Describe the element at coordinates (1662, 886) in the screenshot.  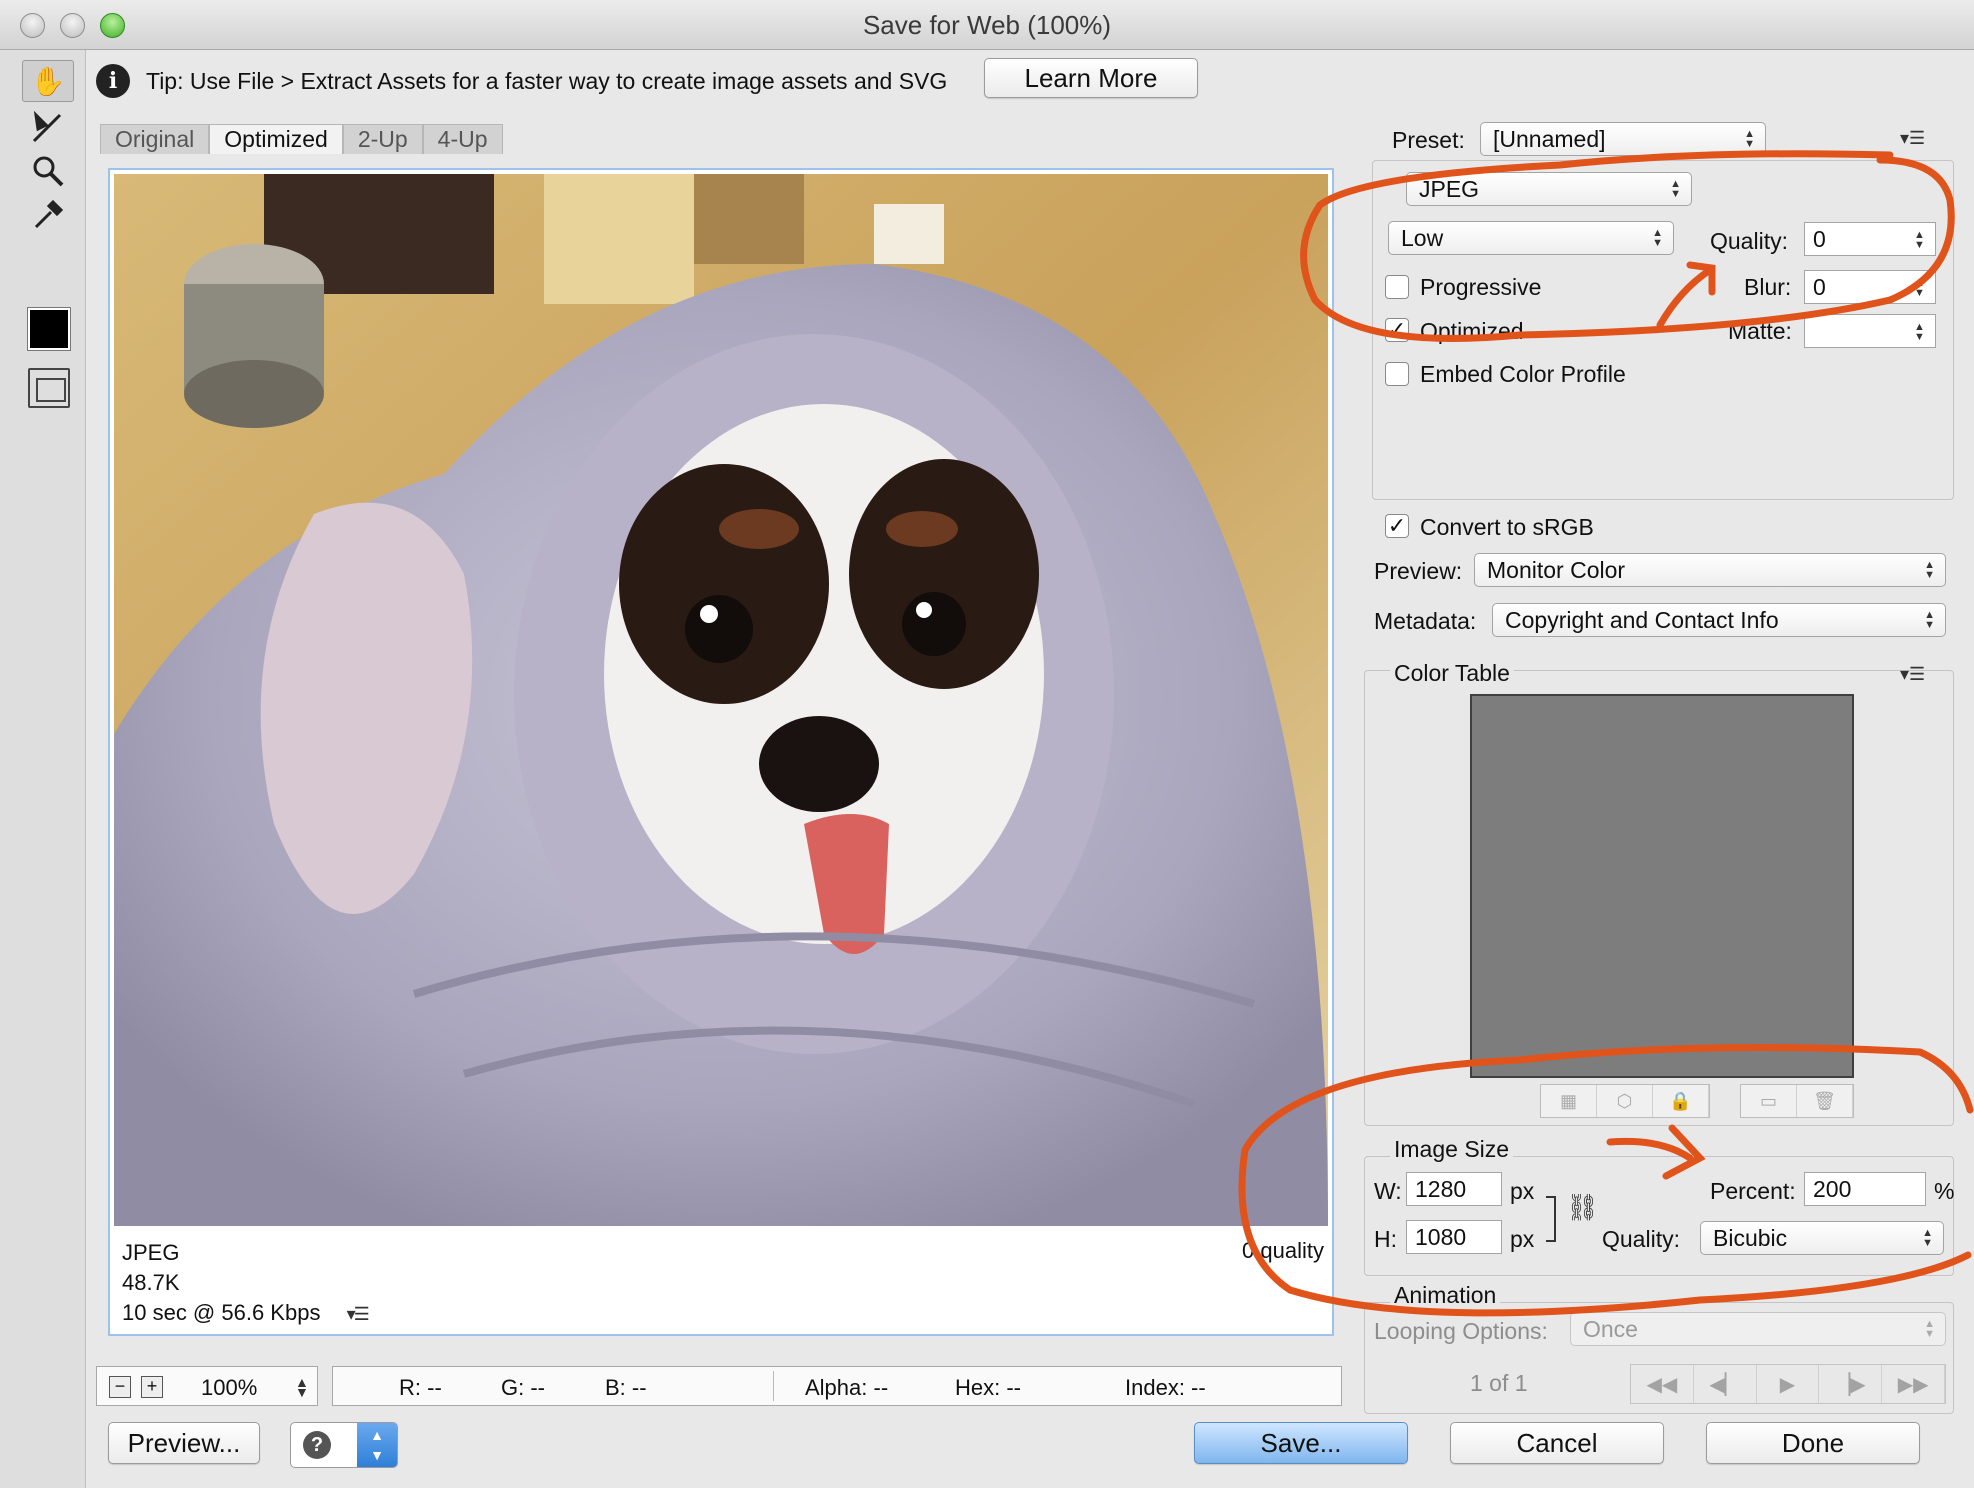
I see `color-table-swatches` at that location.